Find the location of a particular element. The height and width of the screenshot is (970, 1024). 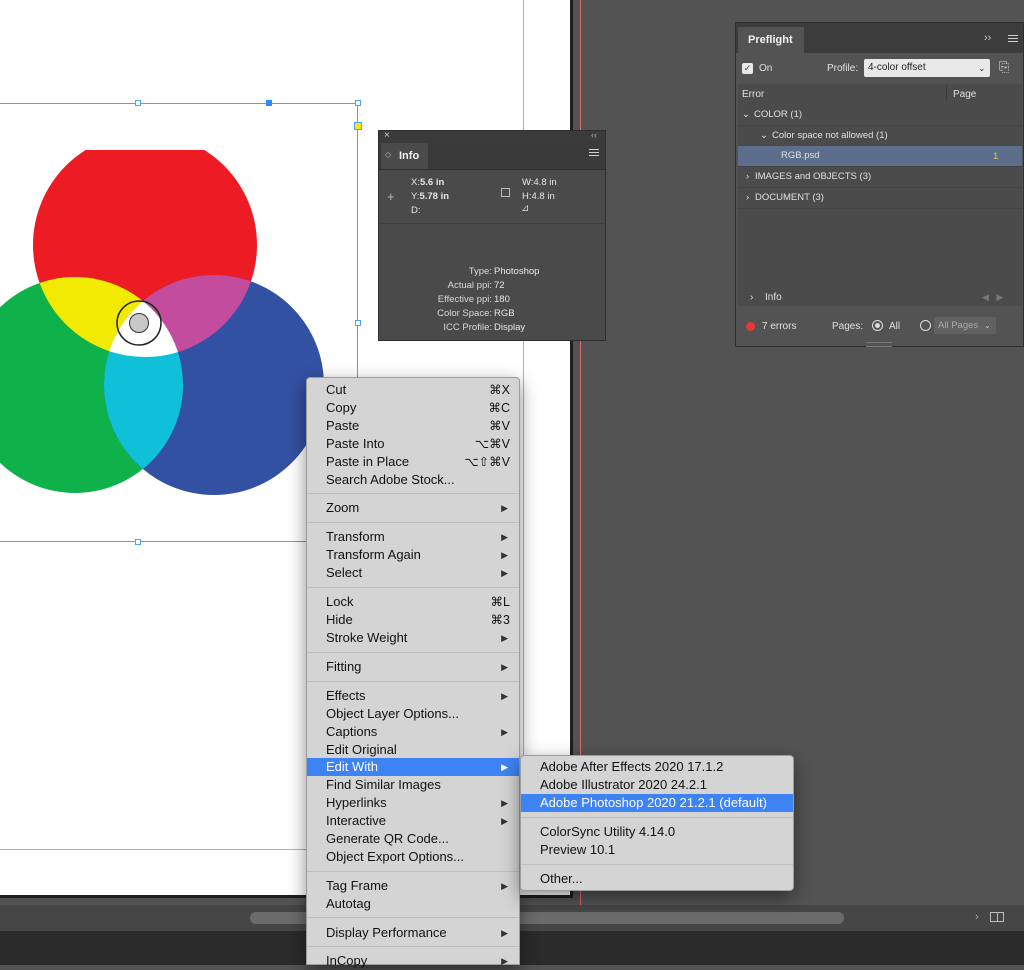

menu-item-select: Select ▶ is located at coordinates (413, 573).